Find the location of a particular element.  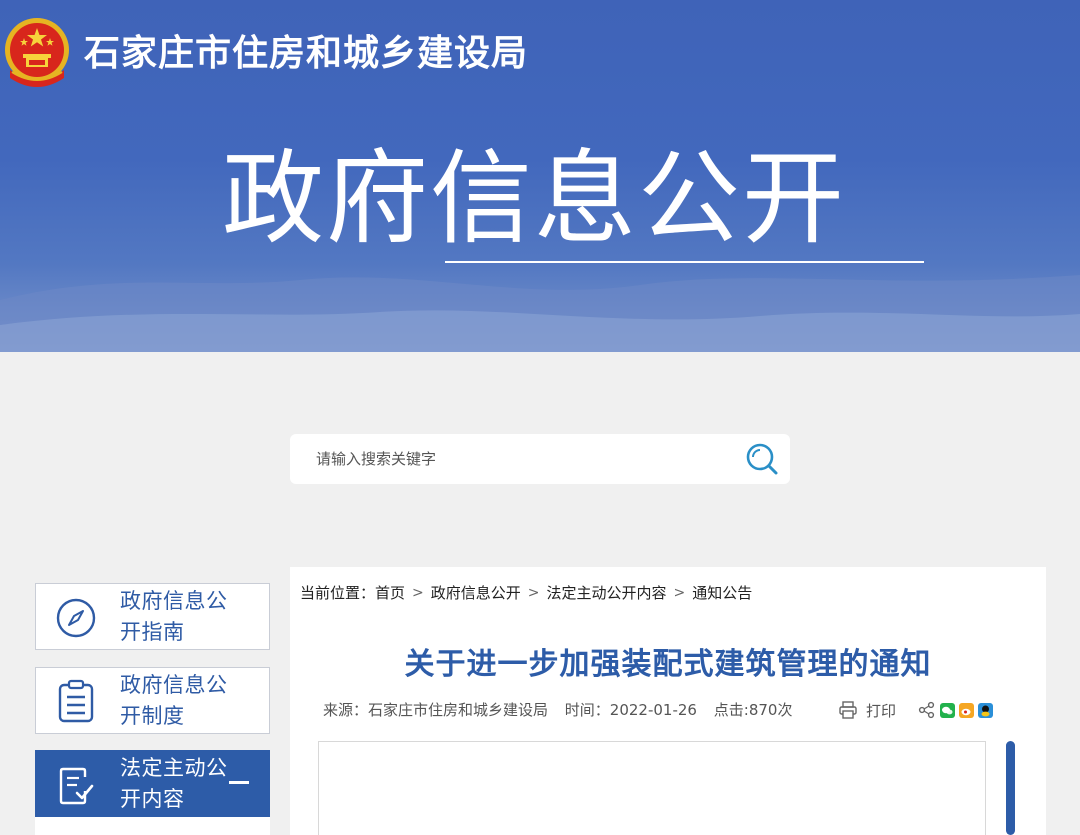

share-icon is located at coordinates (927, 710).